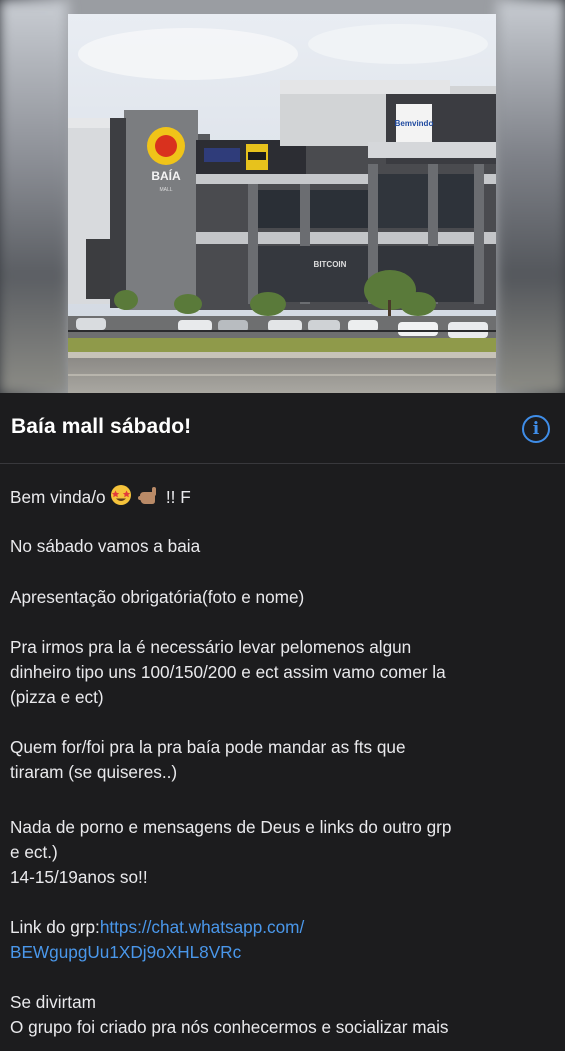  Describe the element at coordinates (94, 772) in the screenshot. I see `photos-line-2: tiraram (se quiseres..)` at that location.